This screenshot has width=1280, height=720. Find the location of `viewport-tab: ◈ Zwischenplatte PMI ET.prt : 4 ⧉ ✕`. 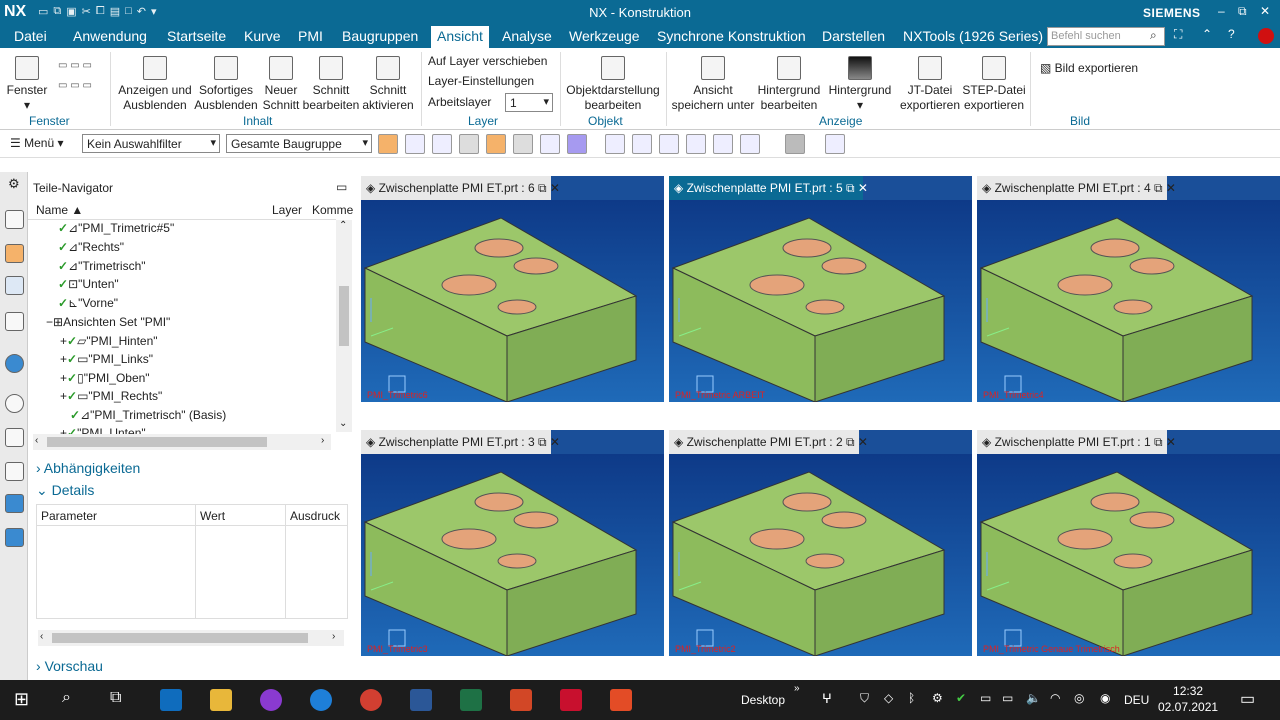

viewport-tab: ◈ Zwischenplatte PMI ET.prt : 4 ⧉ ✕ is located at coordinates (1076, 188).